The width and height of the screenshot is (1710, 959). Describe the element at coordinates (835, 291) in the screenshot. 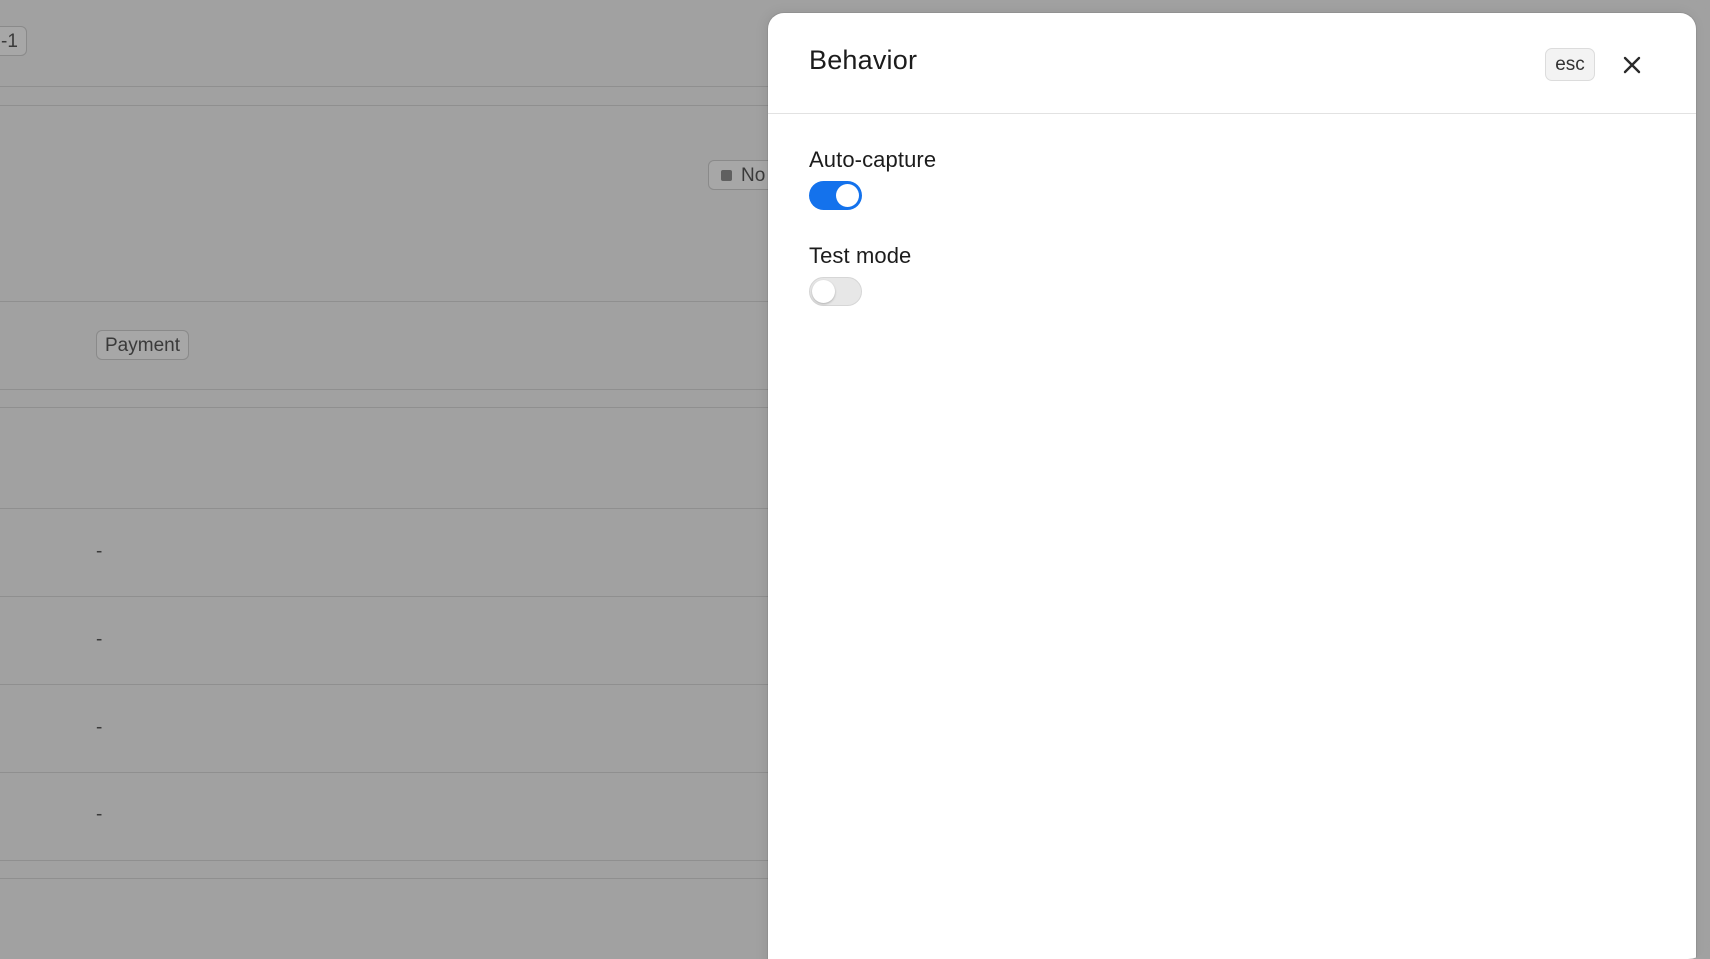

I see `test-mode-toggle` at that location.